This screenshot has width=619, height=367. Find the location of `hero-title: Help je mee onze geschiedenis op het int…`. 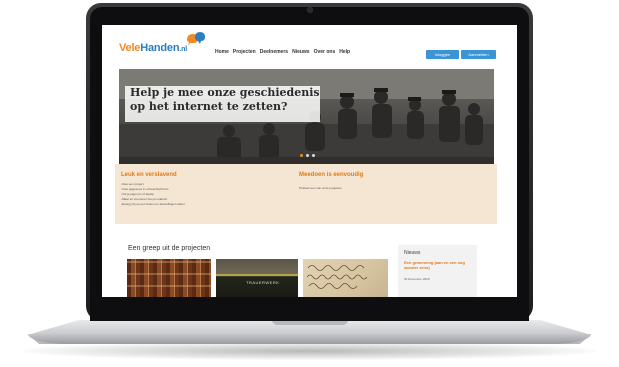

hero-title: Help je mee onze geschiedenis op het int… is located at coordinates (225, 99).